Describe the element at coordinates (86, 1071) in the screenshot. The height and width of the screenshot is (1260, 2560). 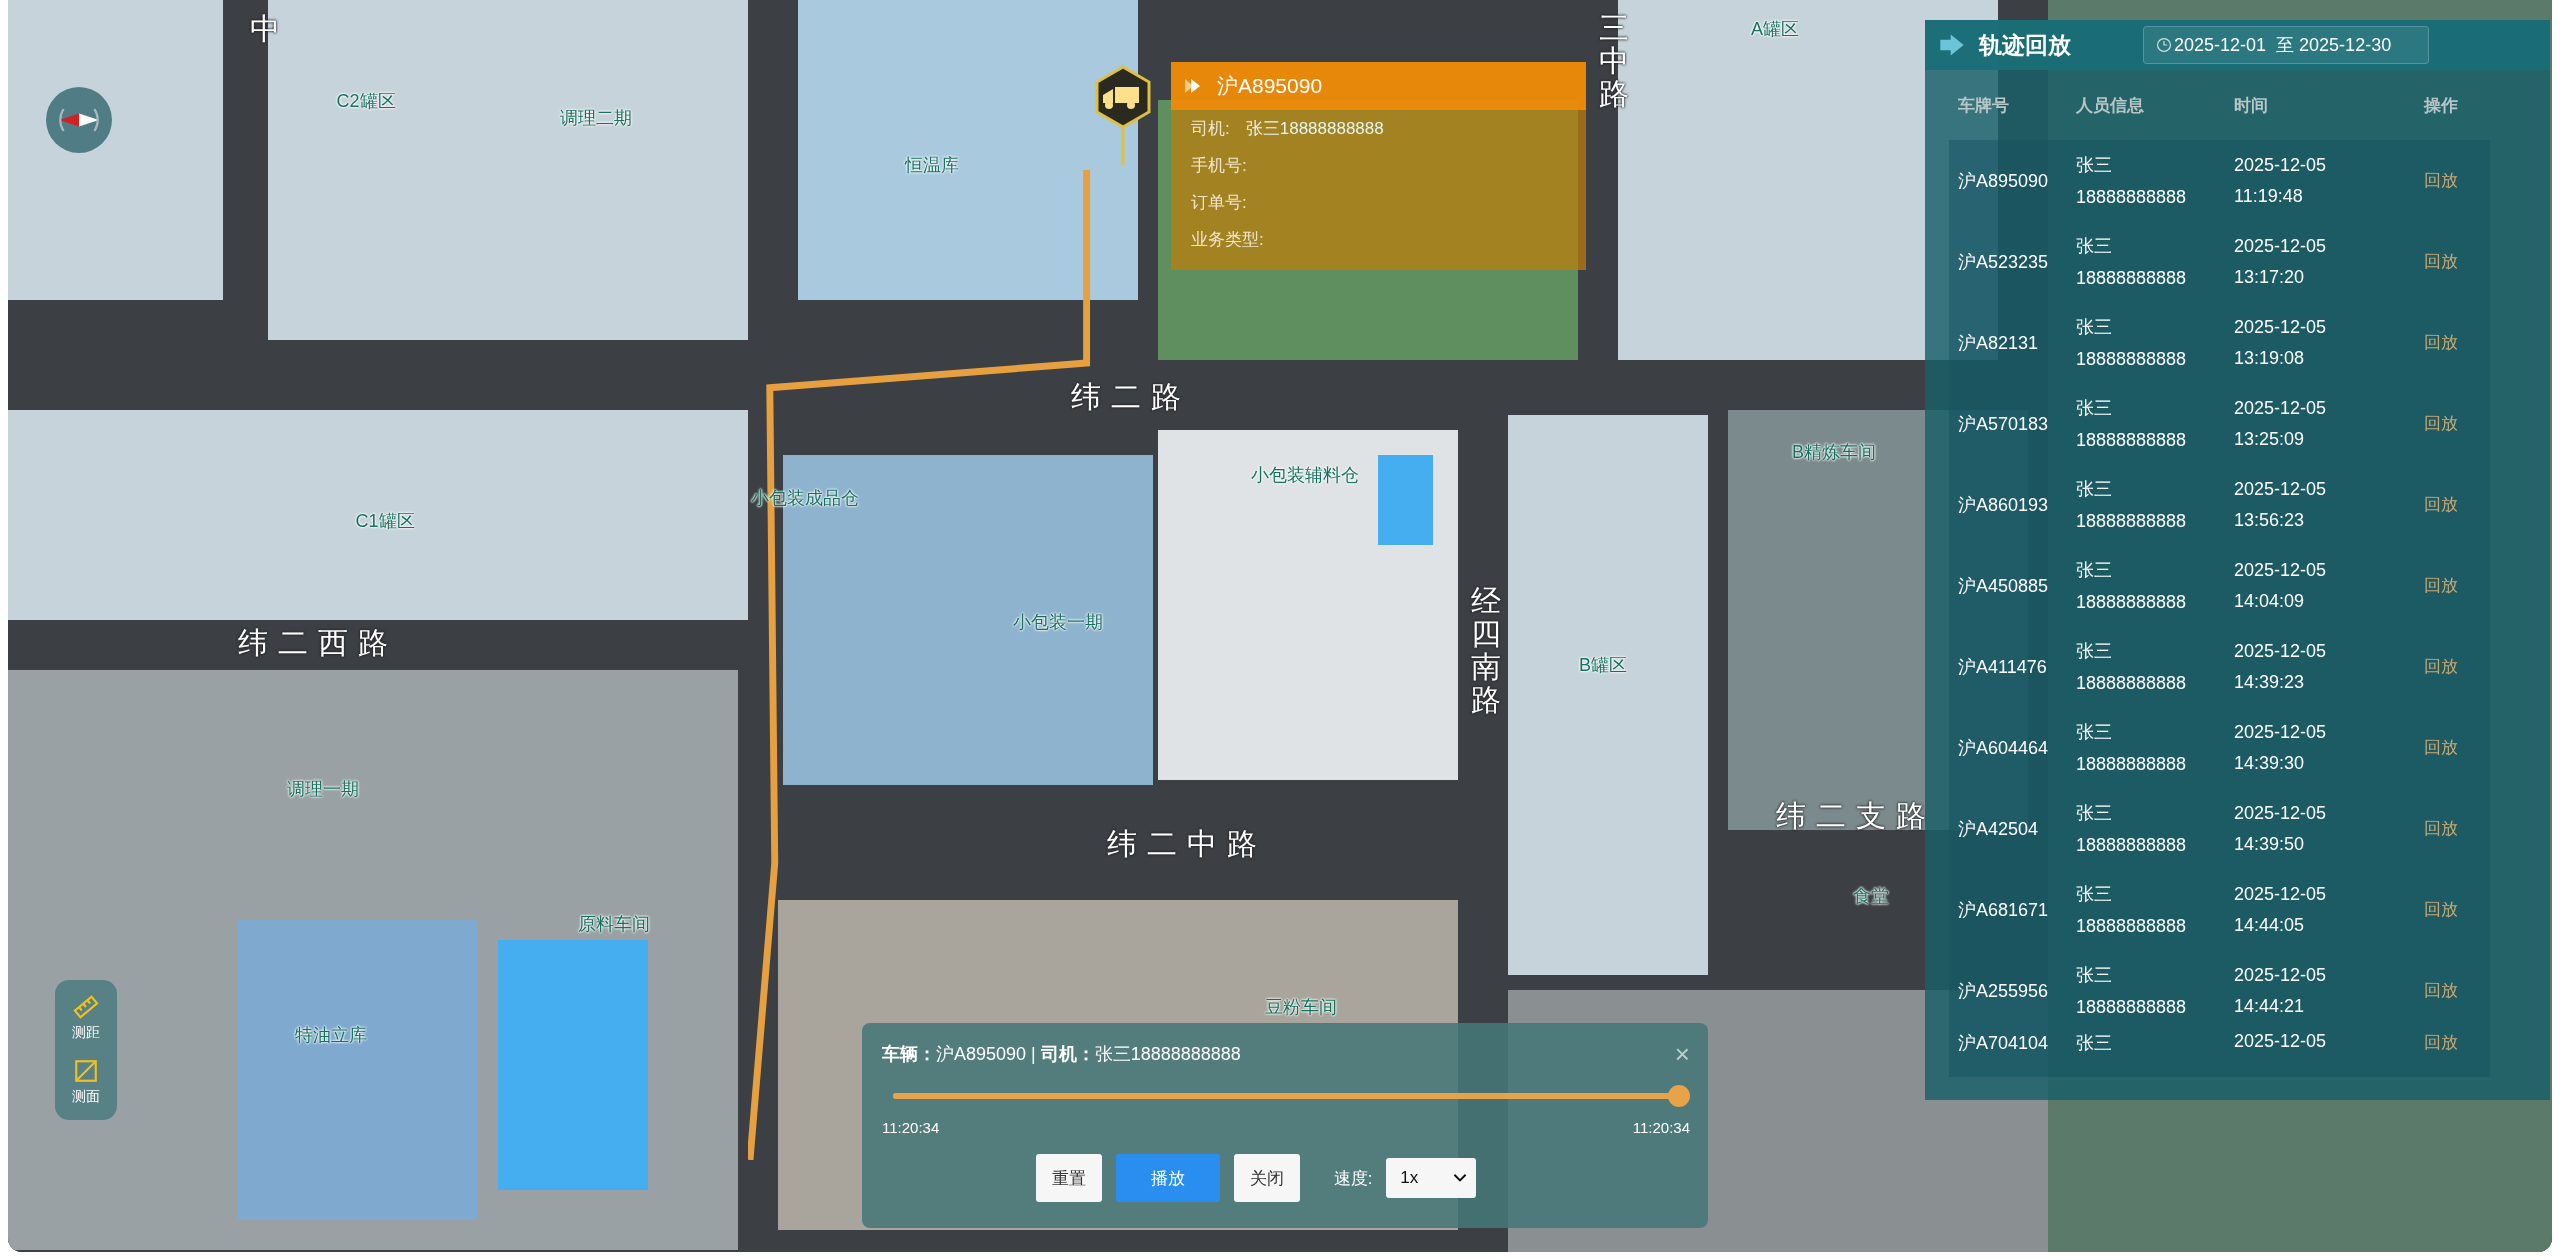
I see `polygon-area-icon` at that location.